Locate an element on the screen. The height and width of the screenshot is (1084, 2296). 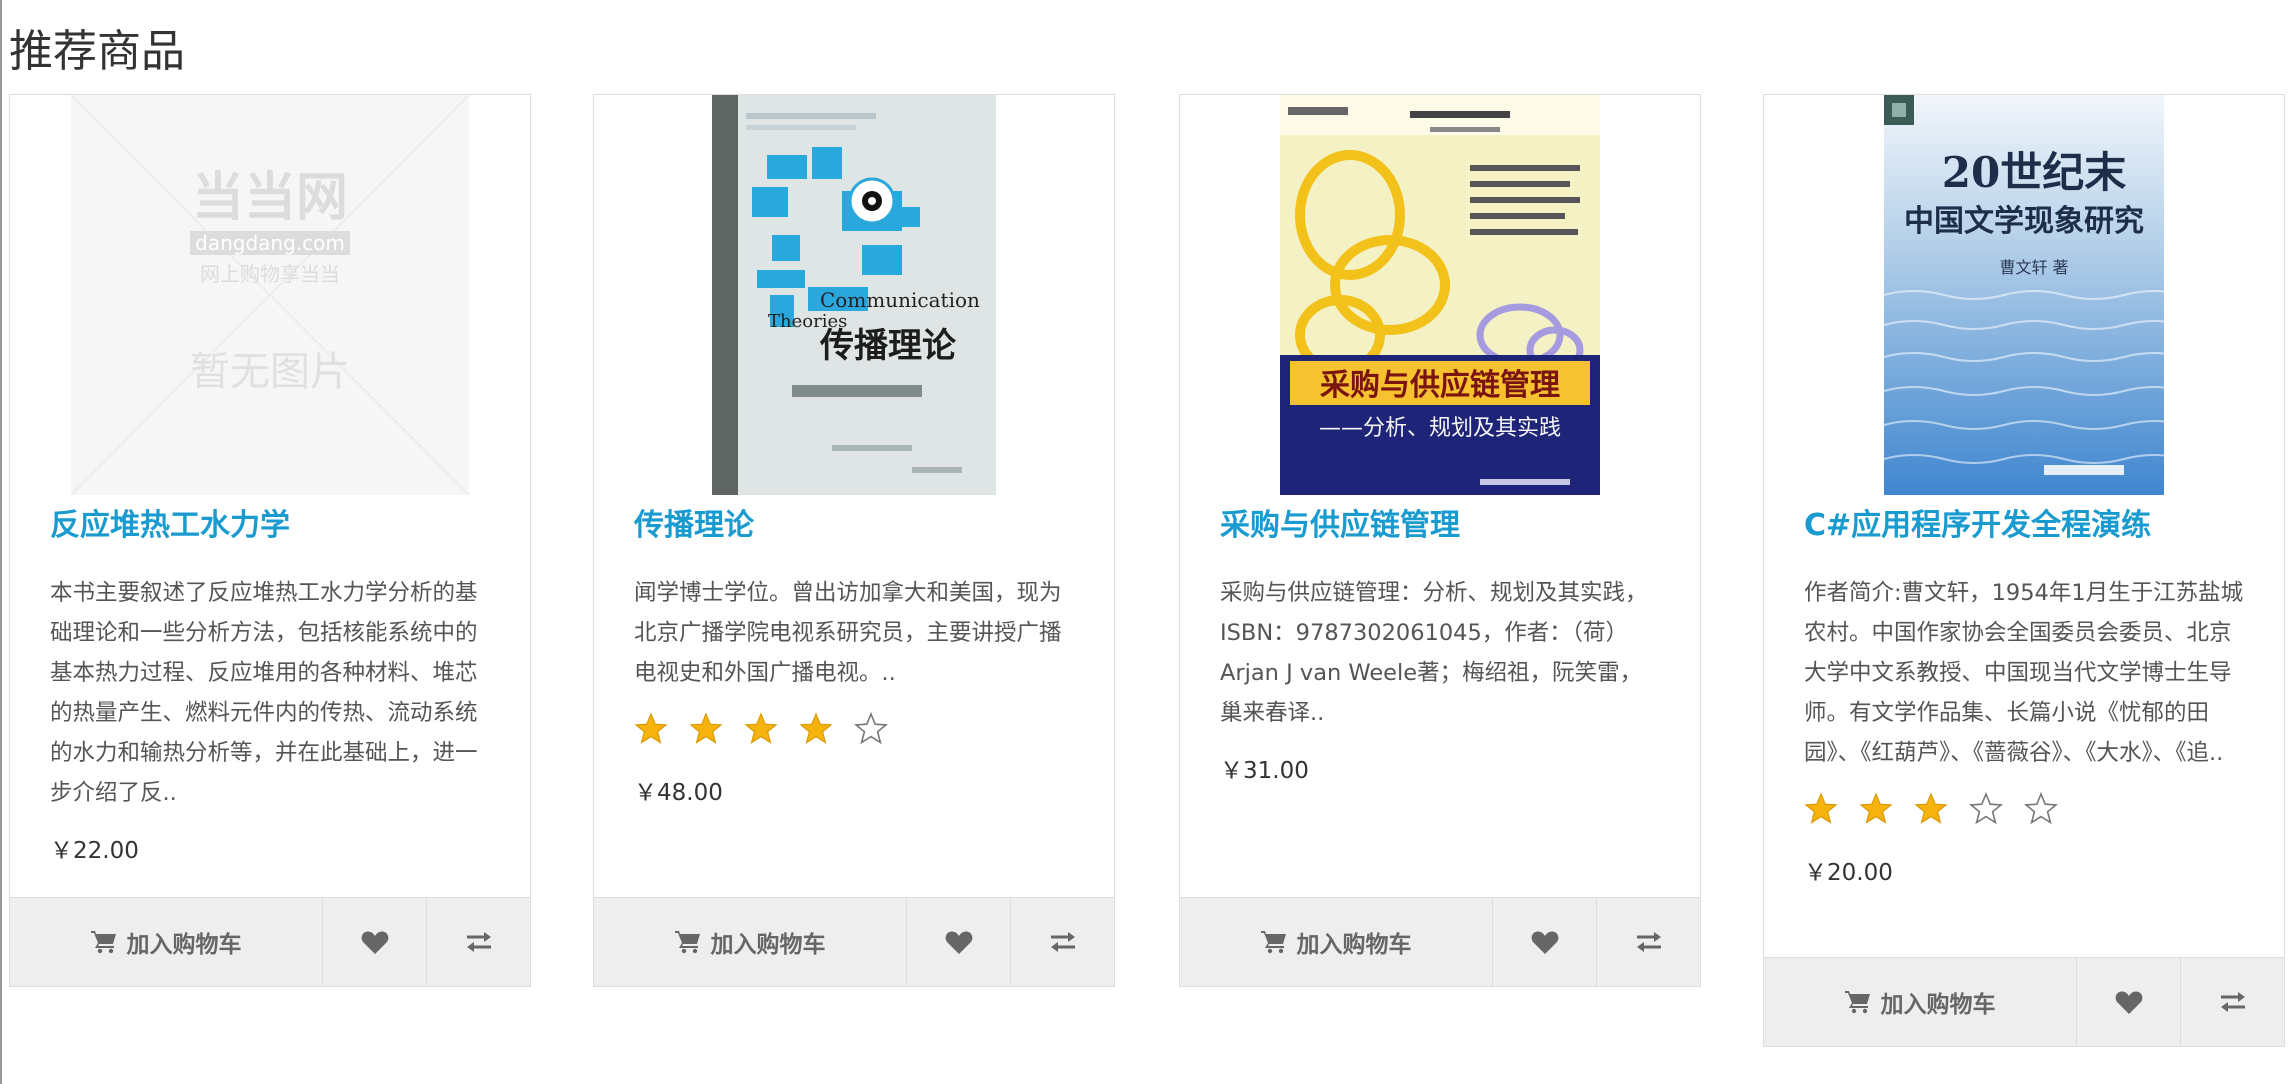
product-price: ￥31.00 is located at coordinates (1264, 771).